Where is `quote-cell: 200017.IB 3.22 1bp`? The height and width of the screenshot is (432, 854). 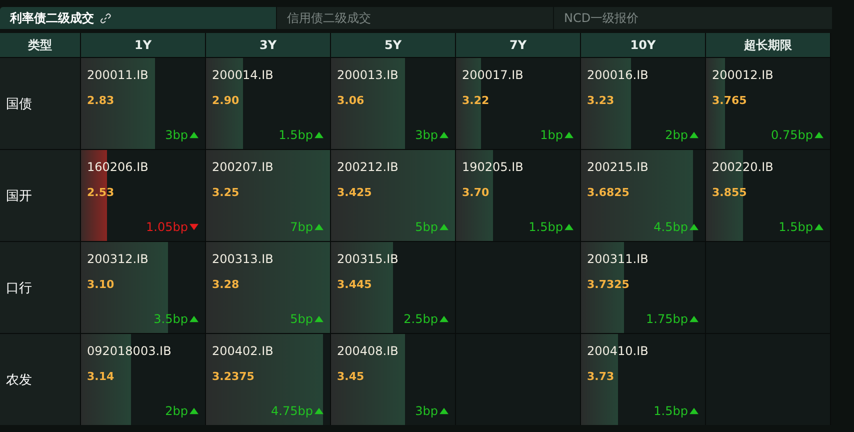 quote-cell: 200017.IB 3.22 1bp is located at coordinates (518, 103).